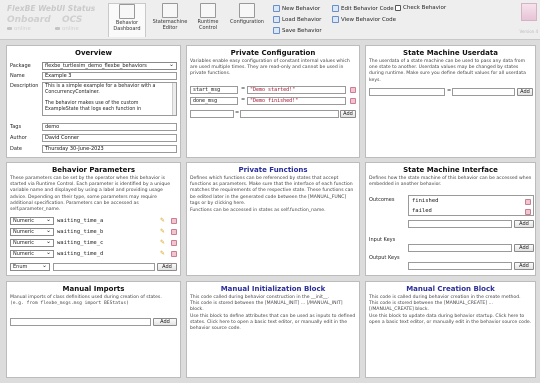 This screenshot has width=540, height=383. Describe the element at coordinates (273, 289) in the screenshot. I see `manual-init-title: Manual Initialization Block` at that location.